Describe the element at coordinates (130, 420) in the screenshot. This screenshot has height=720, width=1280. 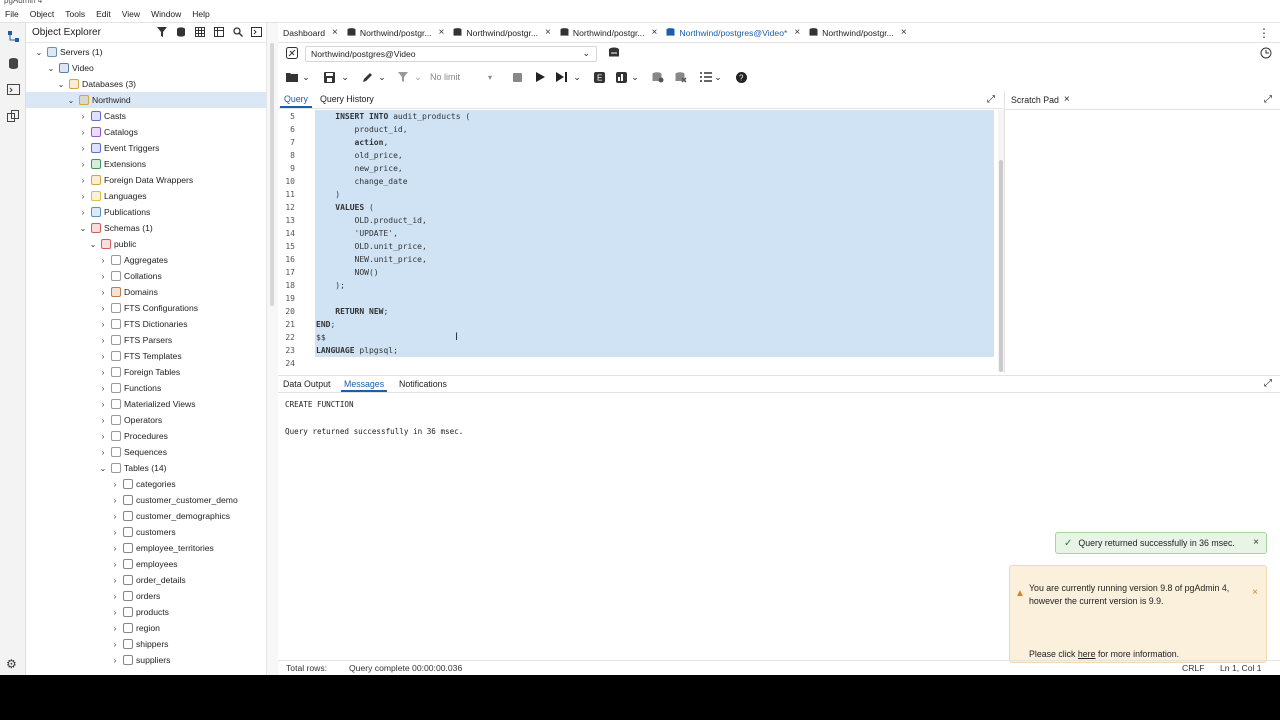
I see `tree-node: › Operators` at that location.